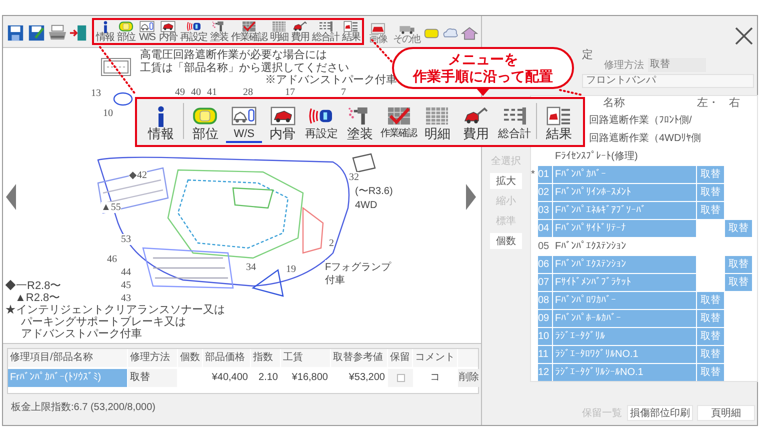 Image resolution: width=760 pixels, height=438 pixels. I want to click on row-number: 10, so click(545, 336).